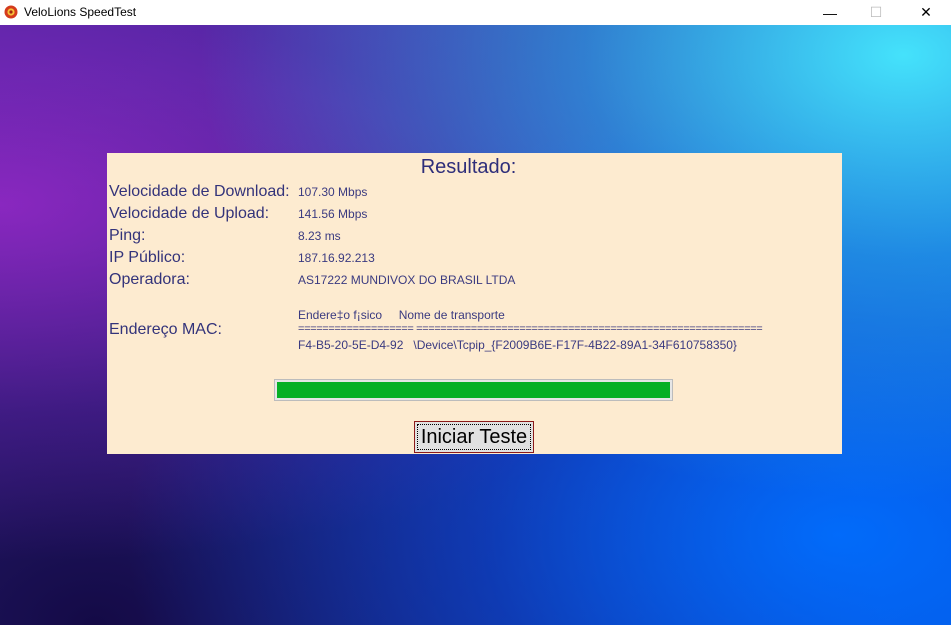  I want to click on upload-label: Velocidade de Upload:, so click(189, 213).